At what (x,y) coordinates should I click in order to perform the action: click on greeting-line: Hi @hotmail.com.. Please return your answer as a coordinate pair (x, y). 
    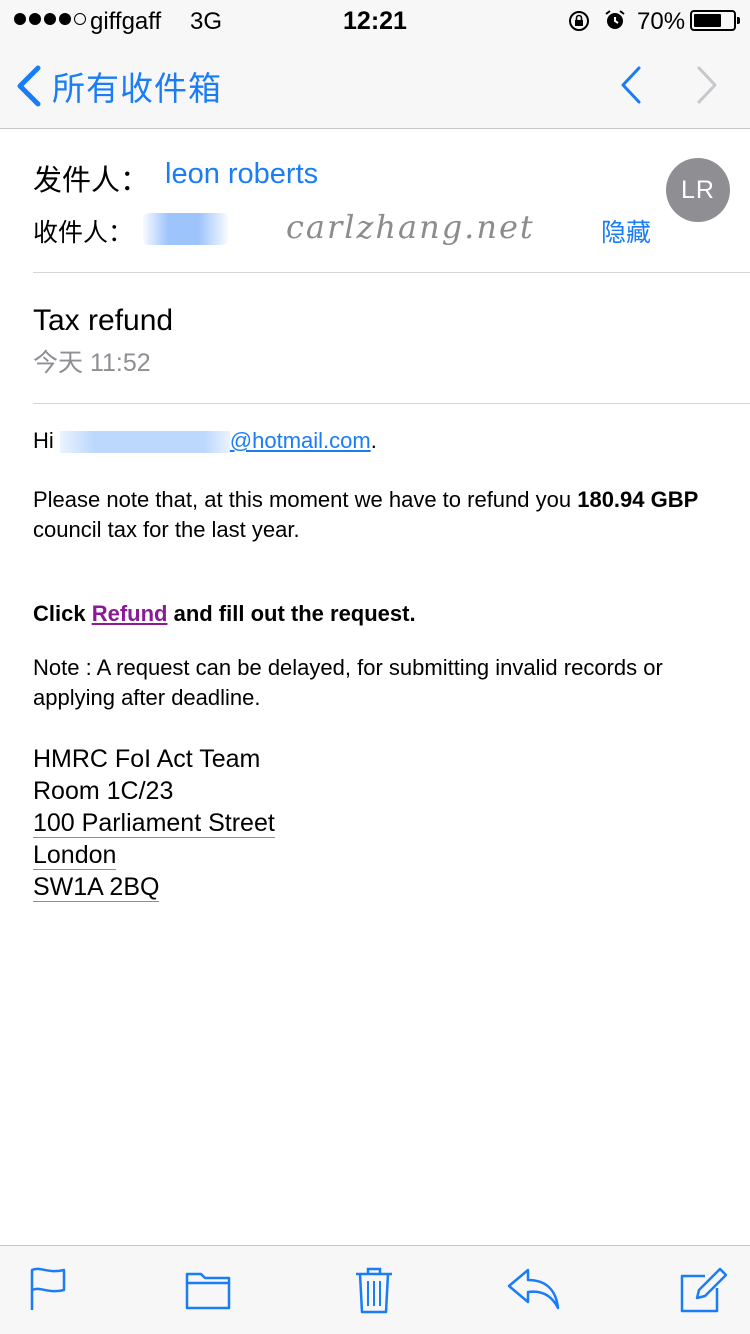
    Looking at the image, I should click on (205, 441).